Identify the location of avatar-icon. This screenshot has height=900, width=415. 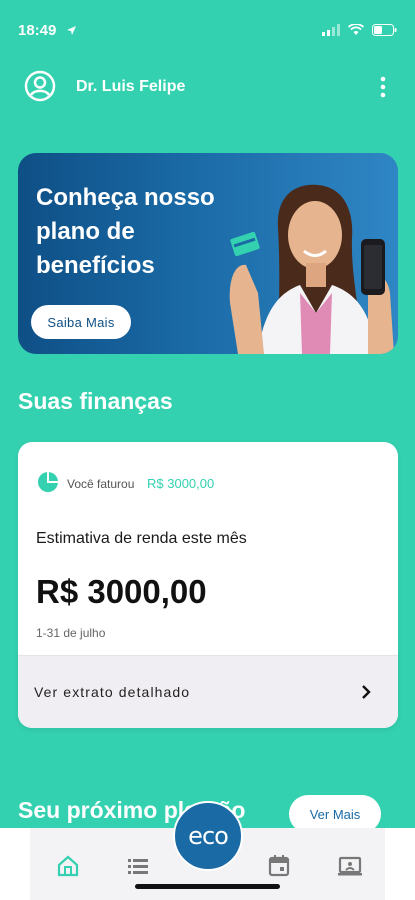
(40, 86).